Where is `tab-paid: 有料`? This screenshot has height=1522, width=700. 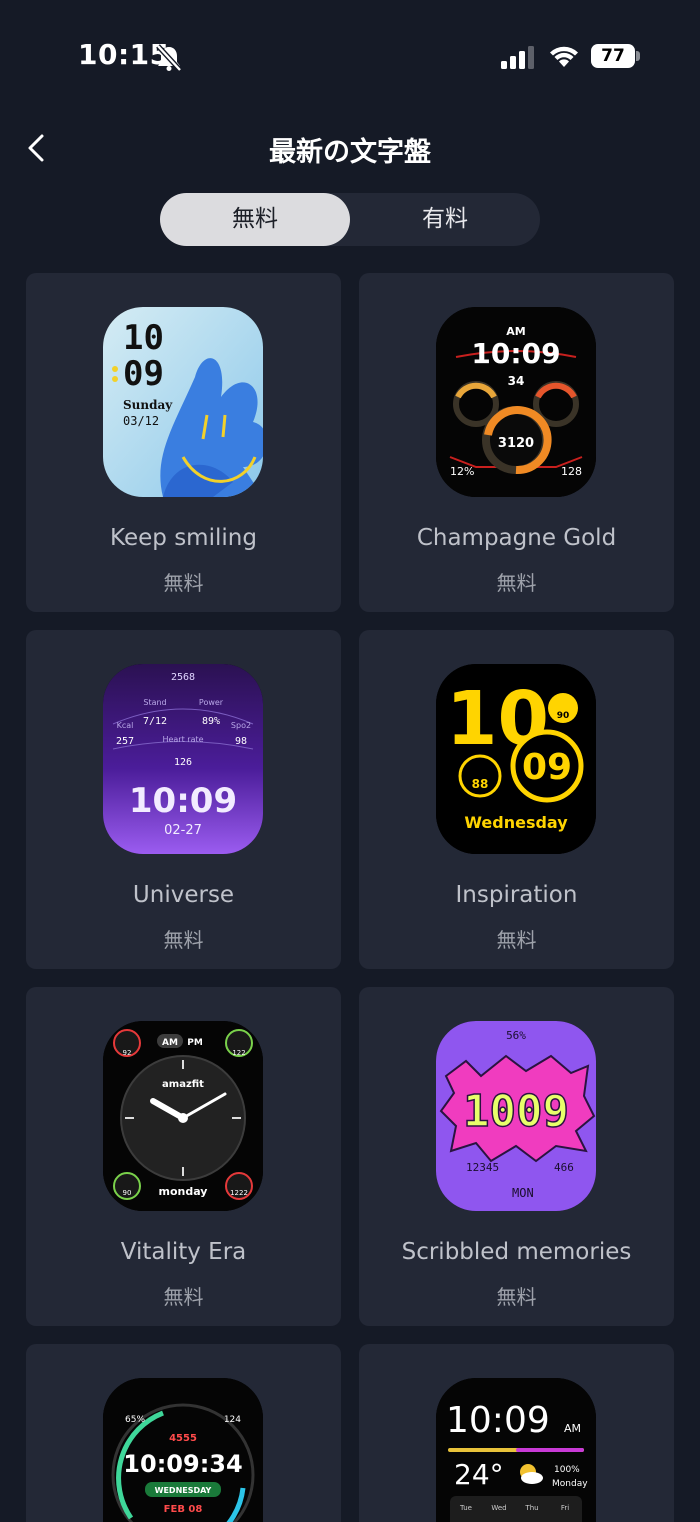 tab-paid: 有料 is located at coordinates (445, 219).